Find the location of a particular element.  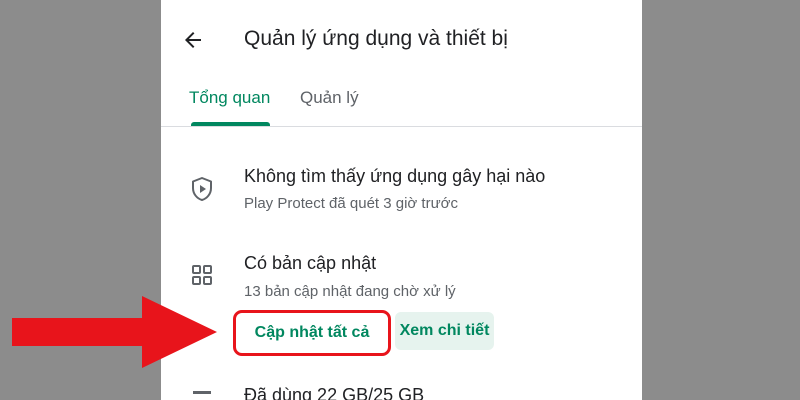

update-all-button: Cập nhật tất cả is located at coordinates (312, 333).